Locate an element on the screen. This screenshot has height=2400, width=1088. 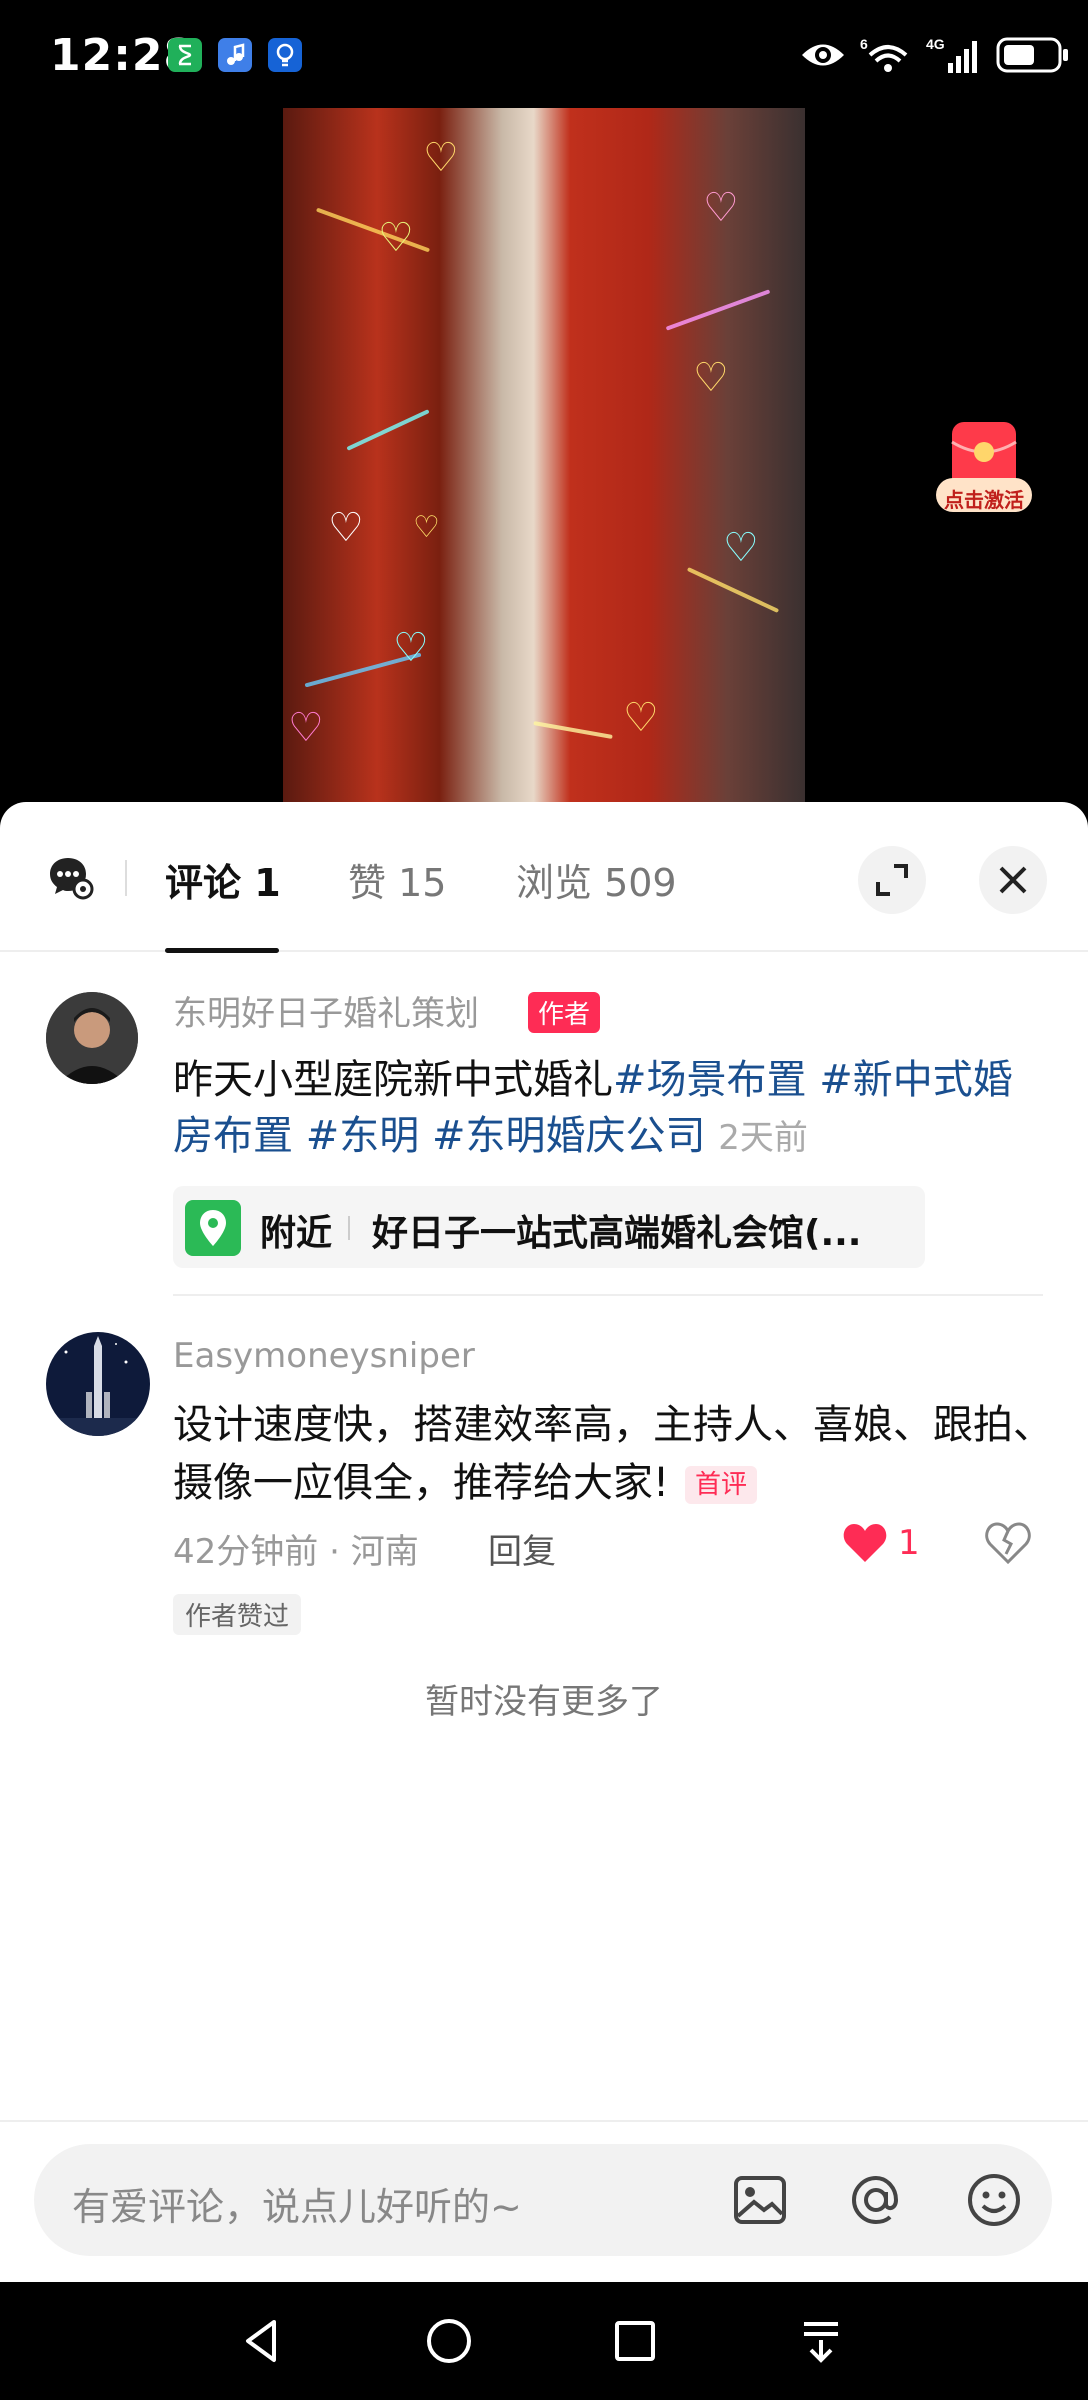
location-separator is located at coordinates (349, 1228).